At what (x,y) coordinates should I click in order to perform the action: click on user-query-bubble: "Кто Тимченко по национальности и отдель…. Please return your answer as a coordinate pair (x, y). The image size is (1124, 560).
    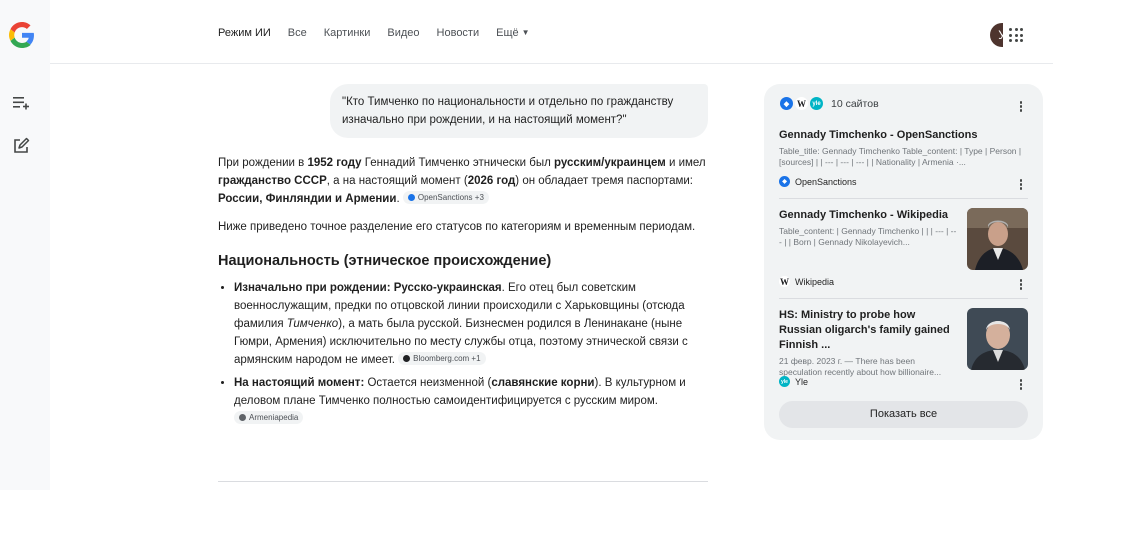
    Looking at the image, I should click on (519, 111).